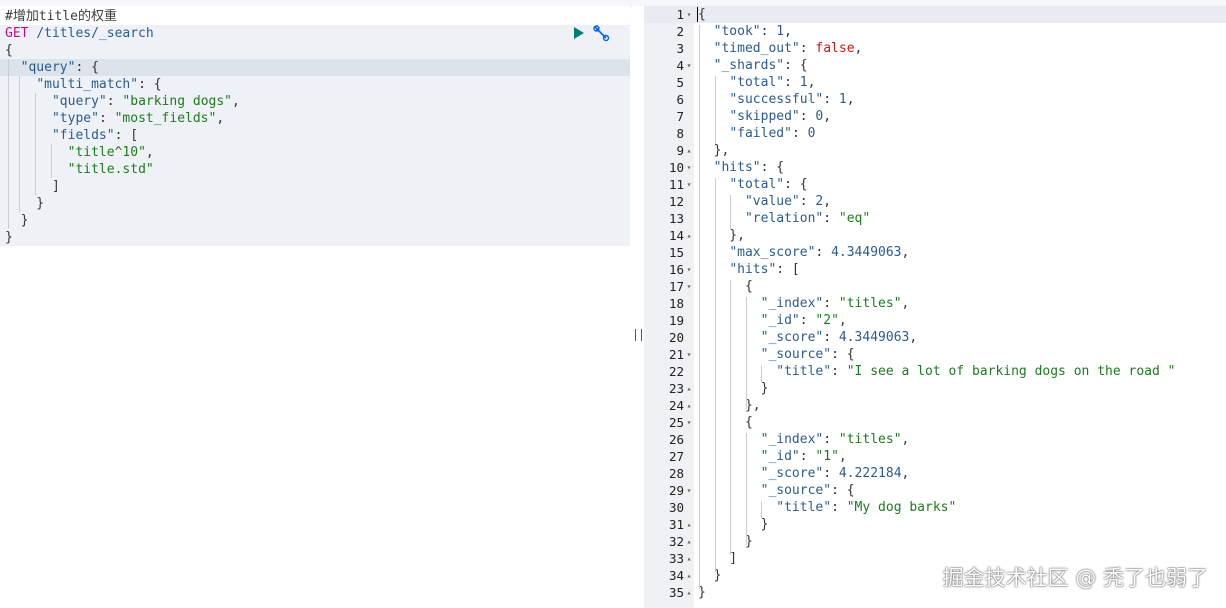 Image resolution: width=1226 pixels, height=608 pixels. What do you see at coordinates (935, 65) in the screenshot?
I see `response-line: 4 ▾ "_shards": {` at bounding box center [935, 65].